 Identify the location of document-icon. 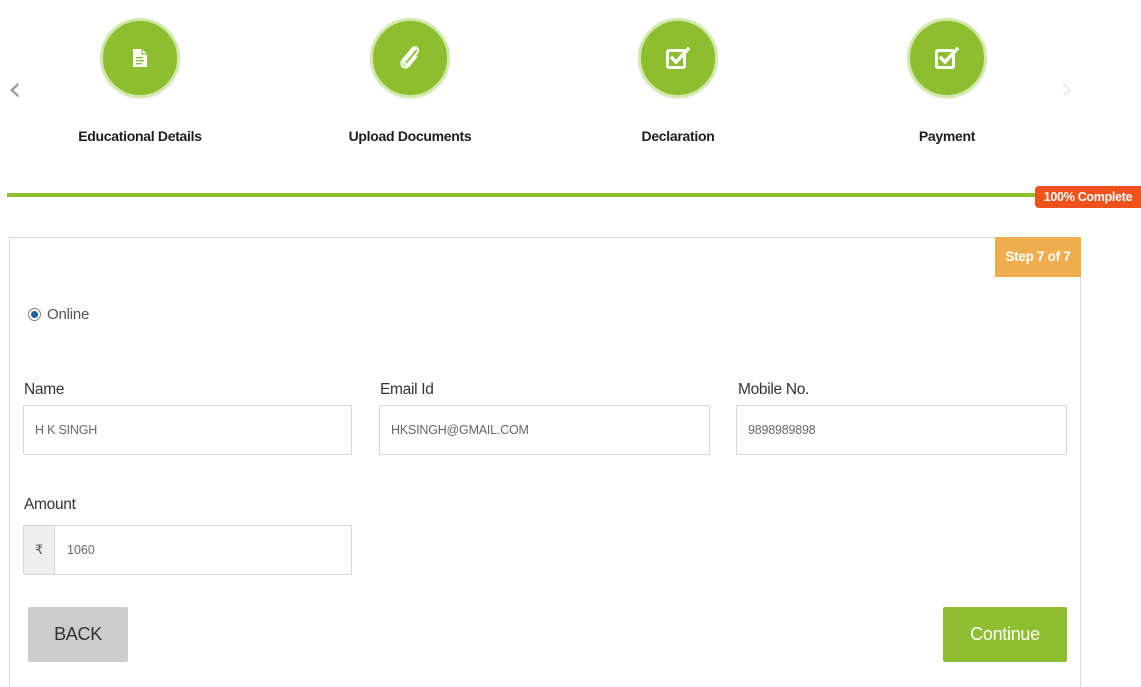
(140, 58).